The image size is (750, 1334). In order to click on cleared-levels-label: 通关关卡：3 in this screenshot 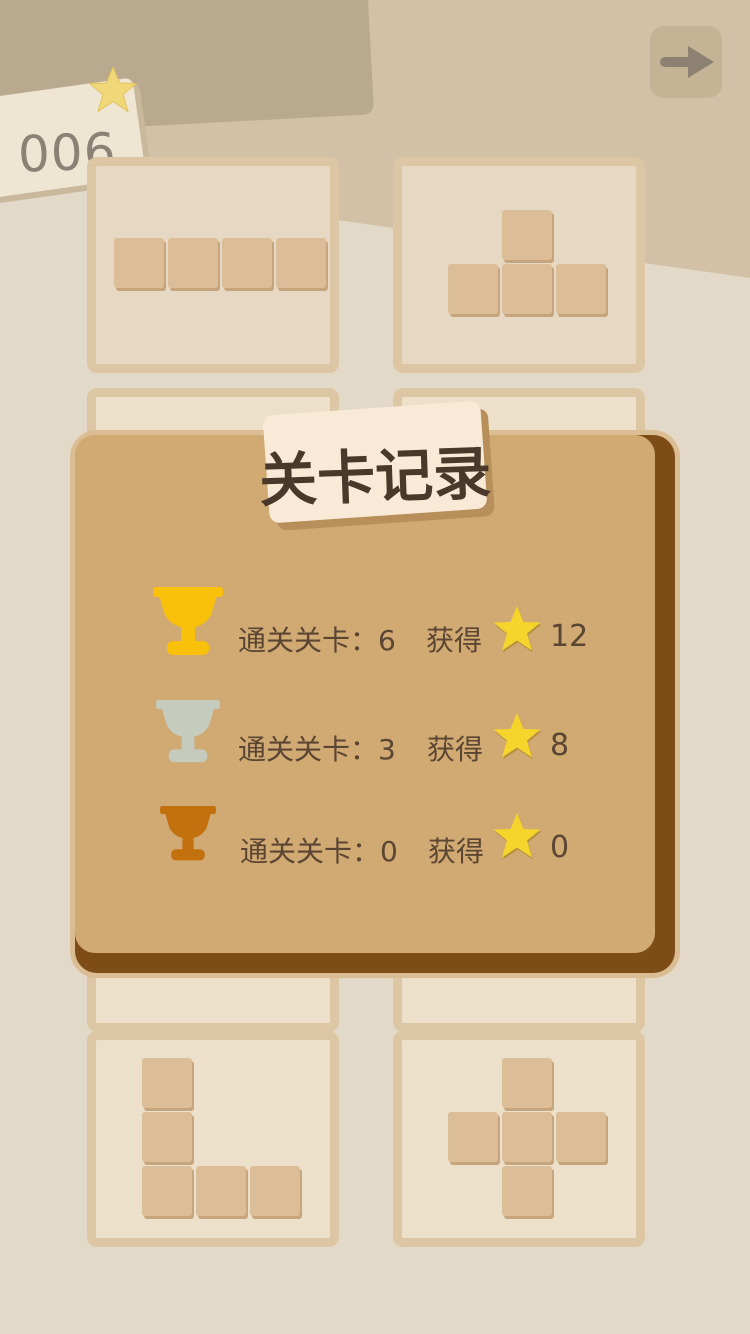, I will do `click(317, 749)`.